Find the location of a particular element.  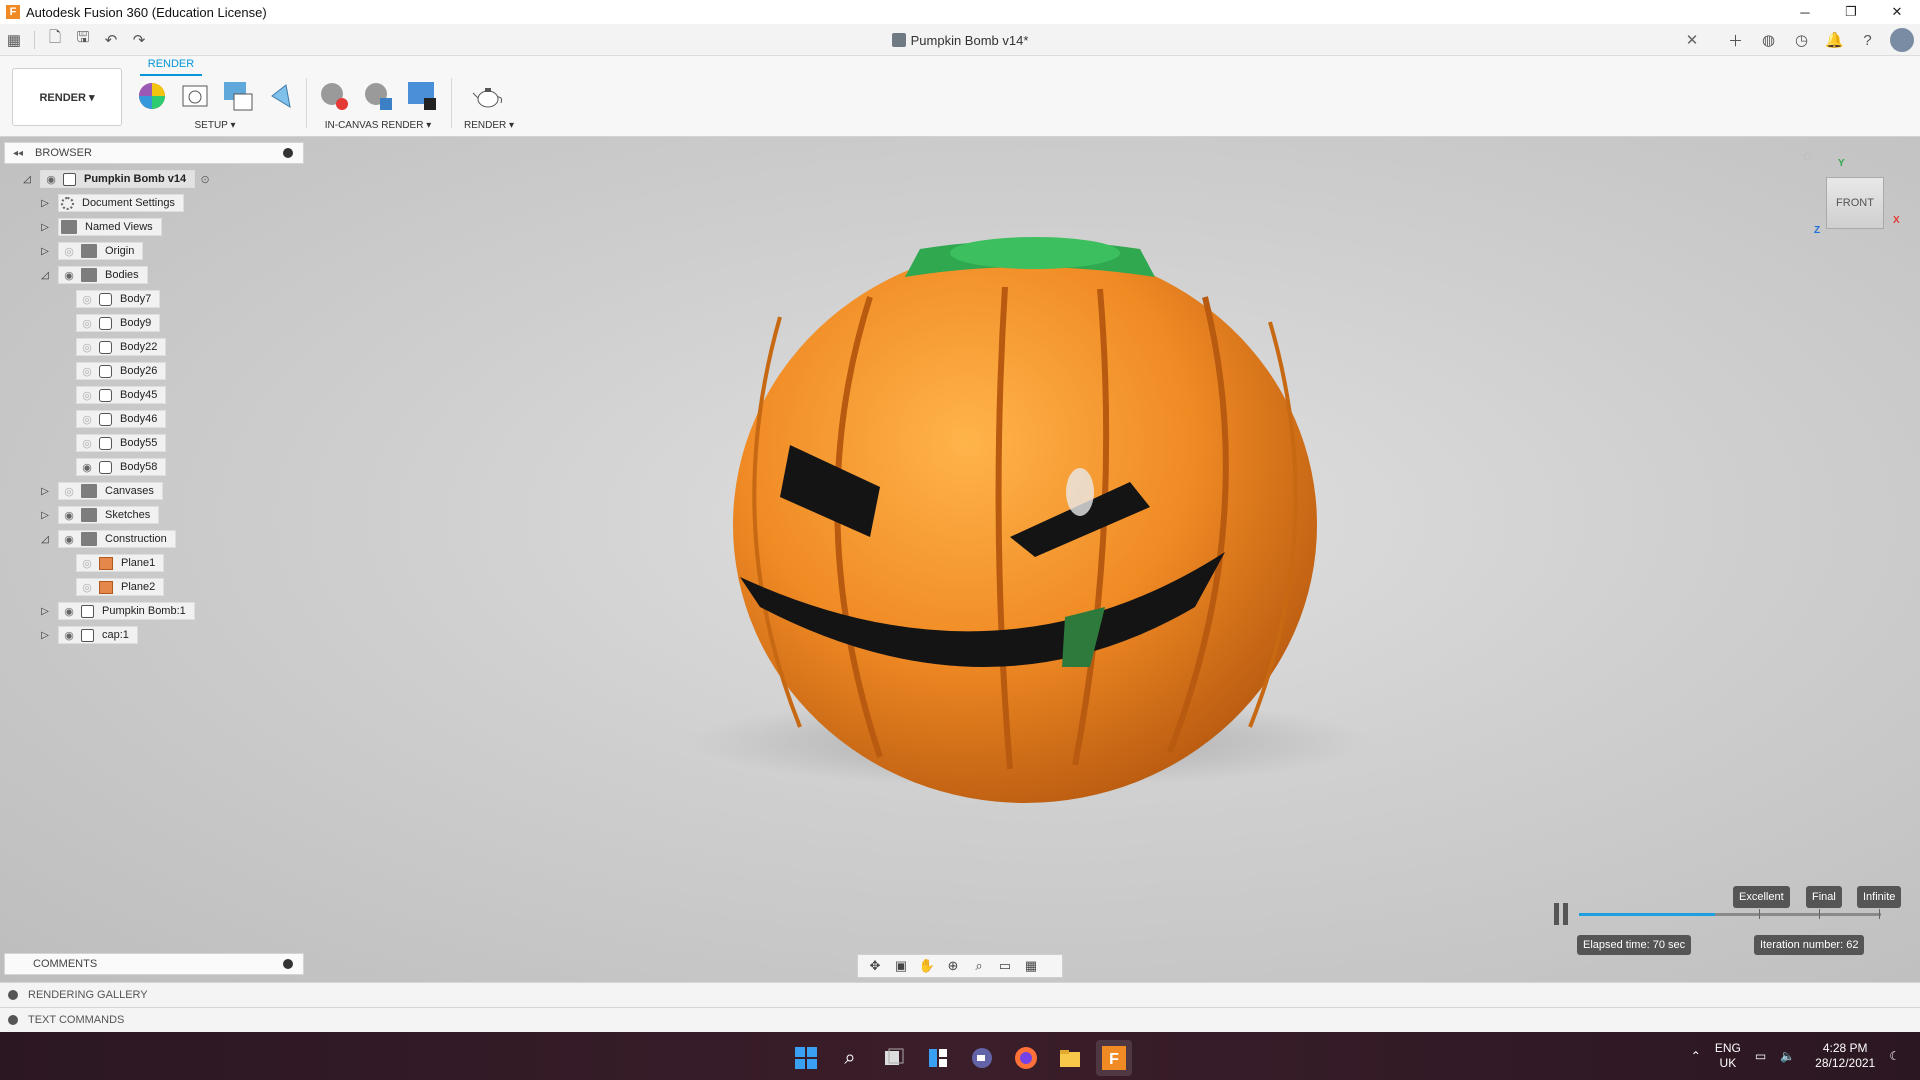

document-tab: Pumpkin Bomb v14* is located at coordinates (960, 40).